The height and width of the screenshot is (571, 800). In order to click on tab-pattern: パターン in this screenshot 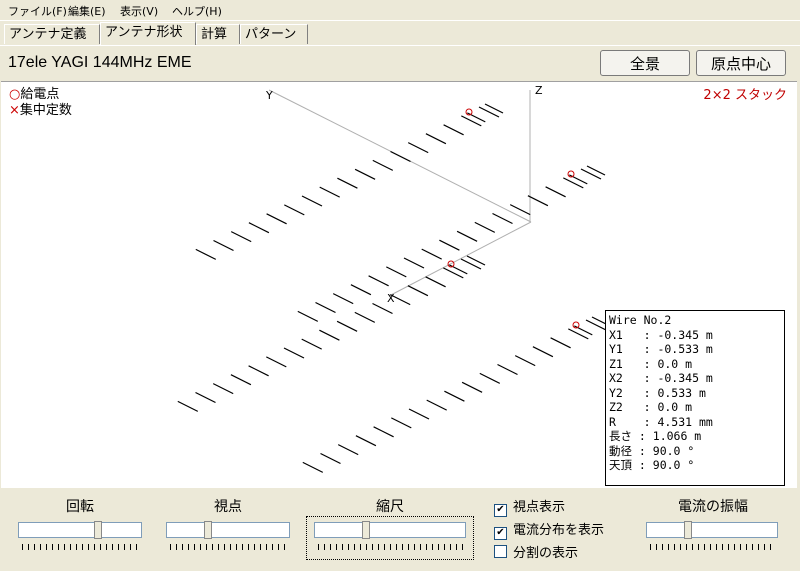, I will do `click(274, 34)`.